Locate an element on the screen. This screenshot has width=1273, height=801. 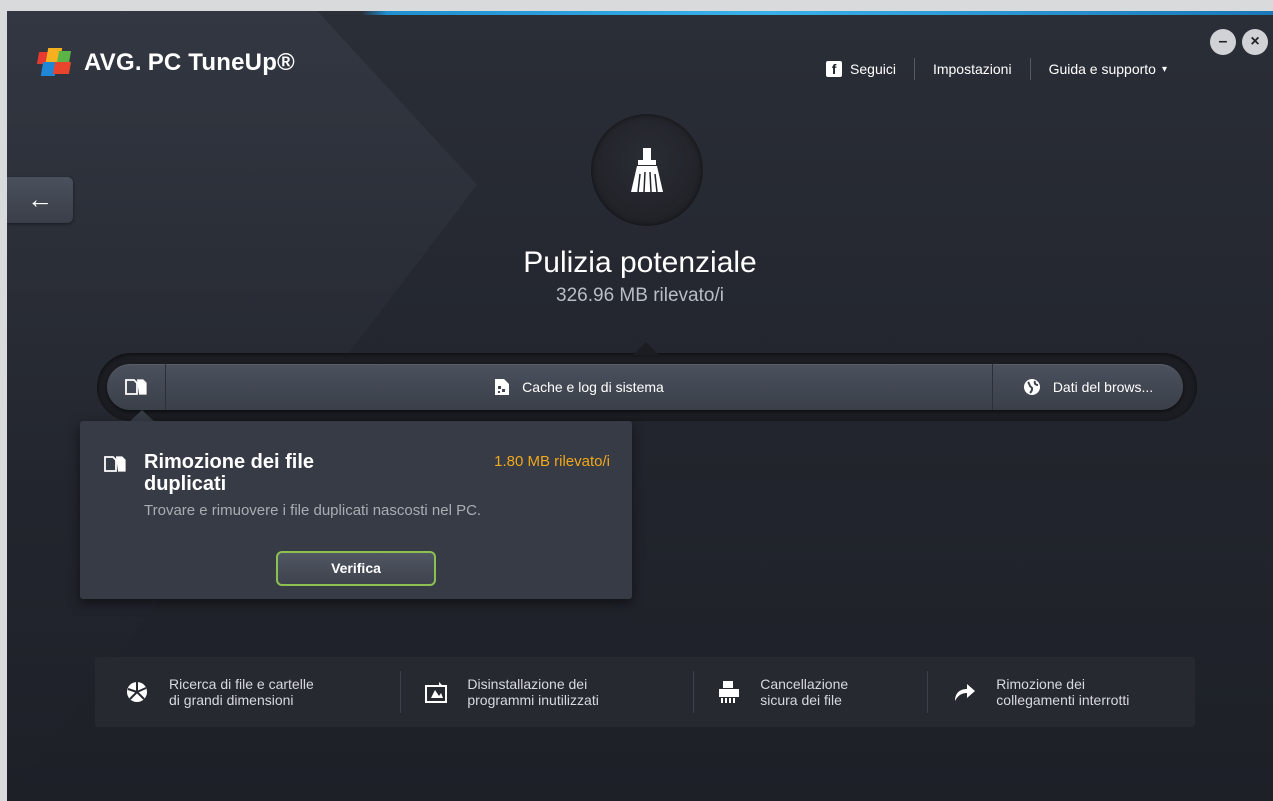
tool-broken-shortcuts: Rimozione dei collegamenti interrotti is located at coordinates (1061, 692).